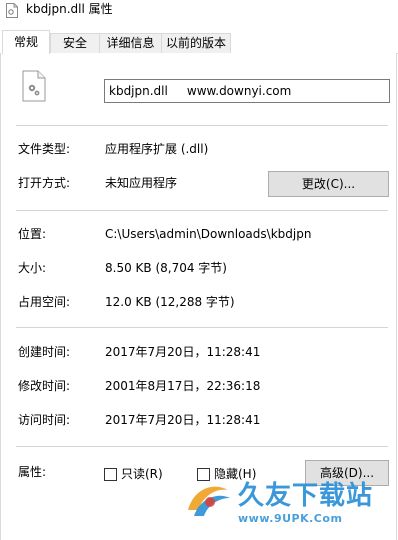 The image size is (398, 540). Describe the element at coordinates (32, 268) in the screenshot. I see `size-label: 大小:` at that location.